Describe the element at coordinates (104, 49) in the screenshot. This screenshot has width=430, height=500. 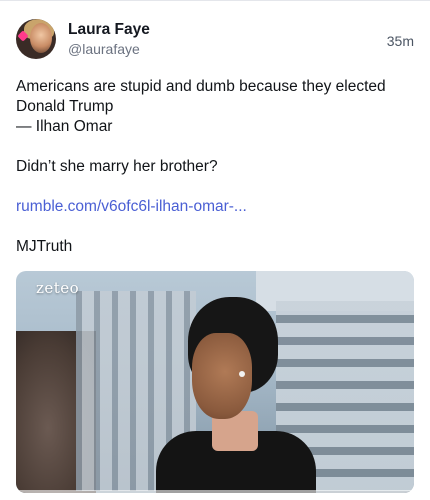
I see `author-handle: @laurafaye` at that location.